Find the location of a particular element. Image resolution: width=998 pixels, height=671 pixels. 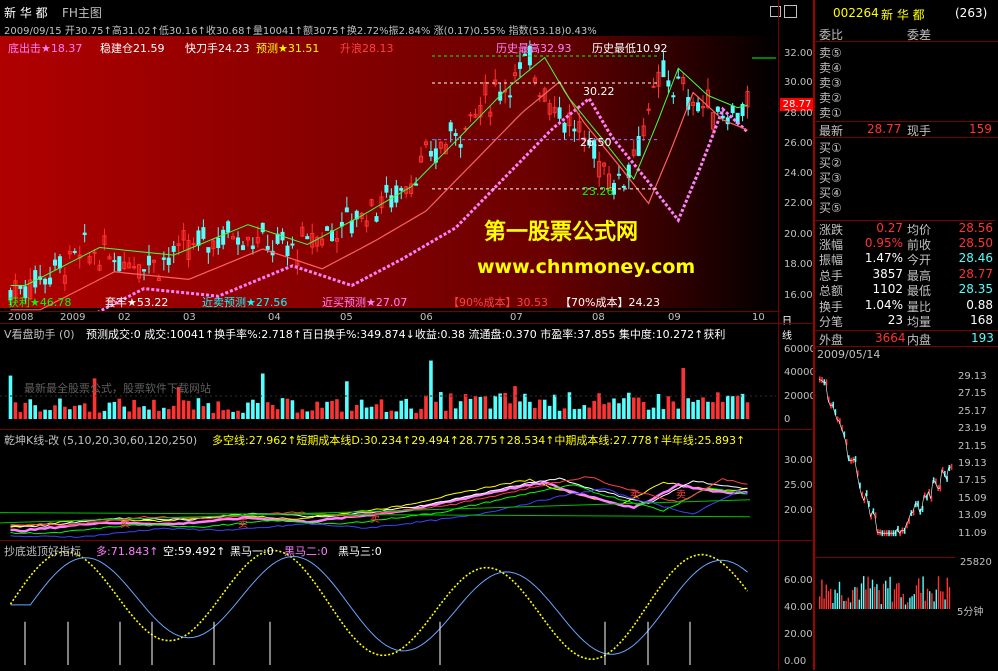

outer-inner-row: 外盘 3664 内盘 193 is located at coordinates (906, 338).